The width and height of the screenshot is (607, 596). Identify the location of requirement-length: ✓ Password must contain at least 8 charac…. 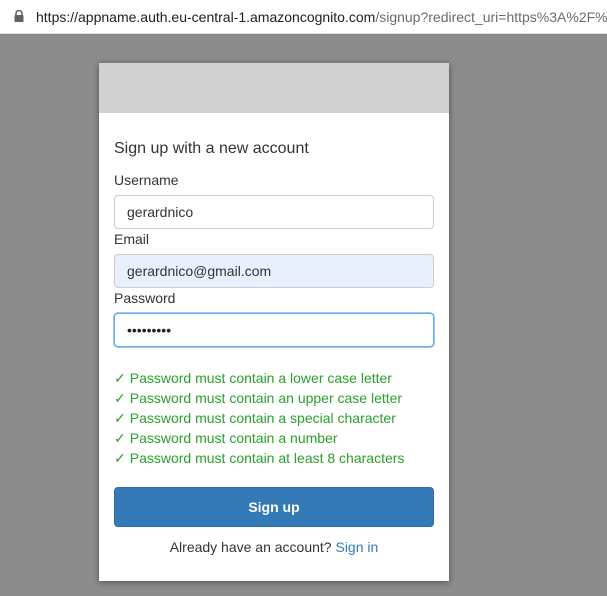
(274, 458).